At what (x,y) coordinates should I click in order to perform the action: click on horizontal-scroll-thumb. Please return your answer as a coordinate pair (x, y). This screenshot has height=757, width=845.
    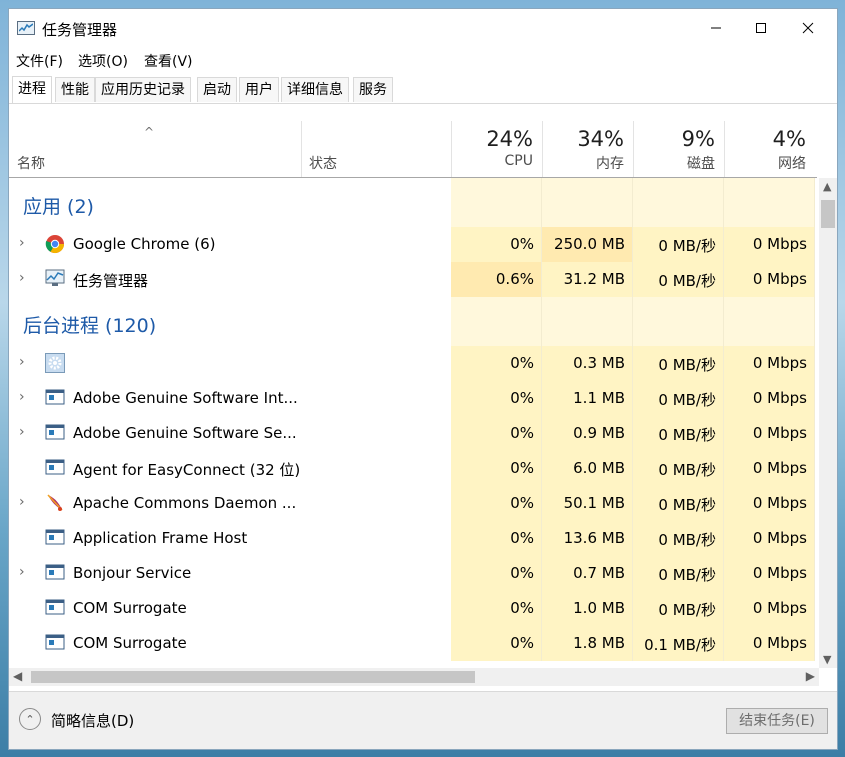
    Looking at the image, I should click on (253, 677).